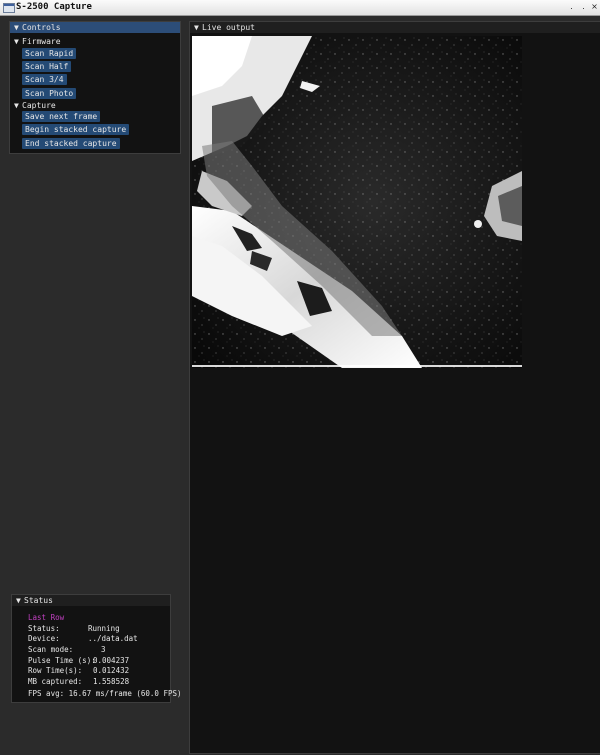  What do you see at coordinates (46, 617) in the screenshot?
I see `last-row-heading: Last Row` at bounding box center [46, 617].